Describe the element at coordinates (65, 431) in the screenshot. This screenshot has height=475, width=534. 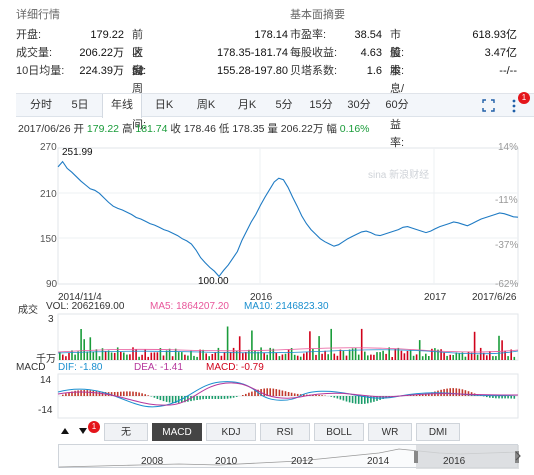
I see `triangle-up-icon` at that location.